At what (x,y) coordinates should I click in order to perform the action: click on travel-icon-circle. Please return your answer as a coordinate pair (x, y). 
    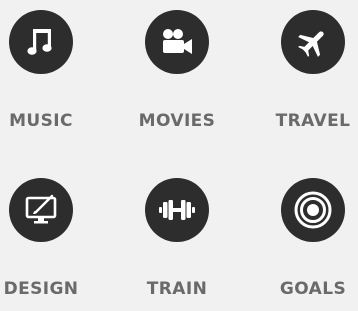
    Looking at the image, I should click on (313, 42).